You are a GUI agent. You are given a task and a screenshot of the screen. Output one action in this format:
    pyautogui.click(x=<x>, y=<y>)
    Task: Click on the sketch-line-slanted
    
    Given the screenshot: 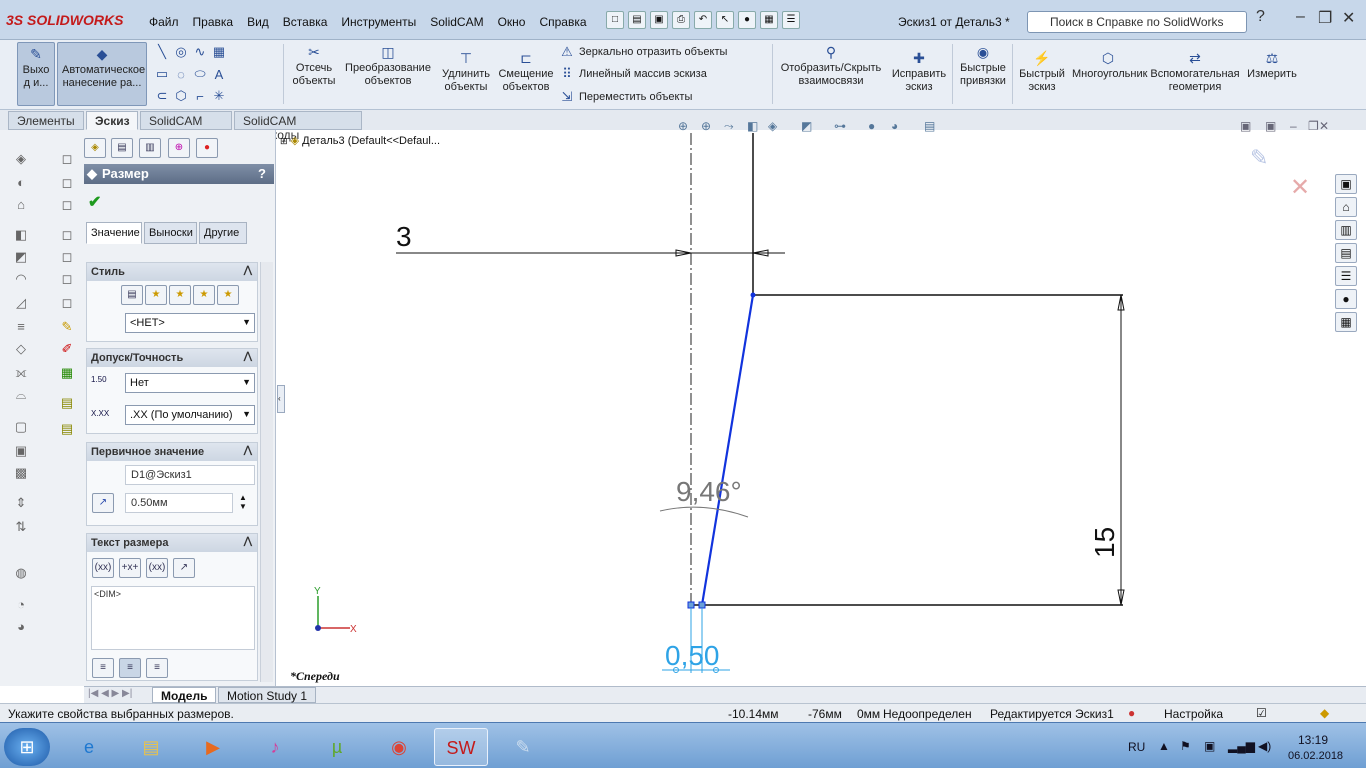 What is the action you would take?
    pyautogui.click(x=727, y=450)
    